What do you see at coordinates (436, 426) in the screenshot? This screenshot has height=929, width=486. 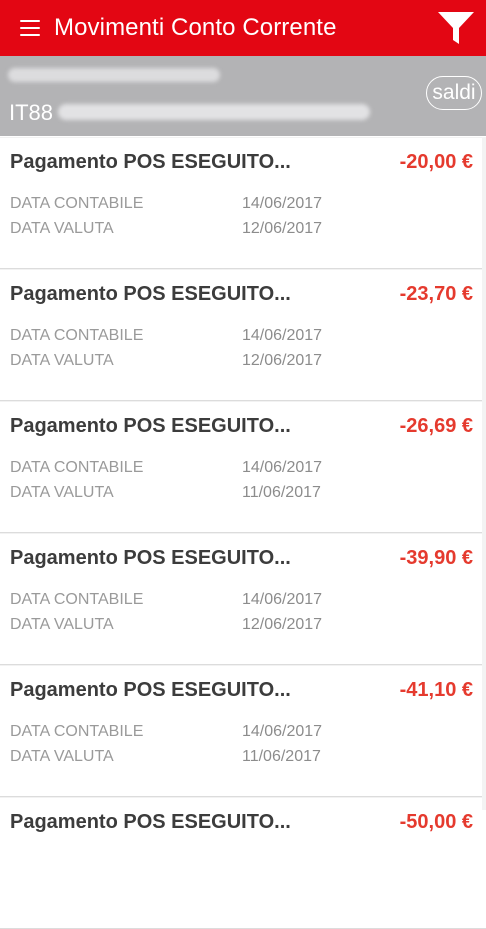 I see `transaction-amount: -26,69 €` at bounding box center [436, 426].